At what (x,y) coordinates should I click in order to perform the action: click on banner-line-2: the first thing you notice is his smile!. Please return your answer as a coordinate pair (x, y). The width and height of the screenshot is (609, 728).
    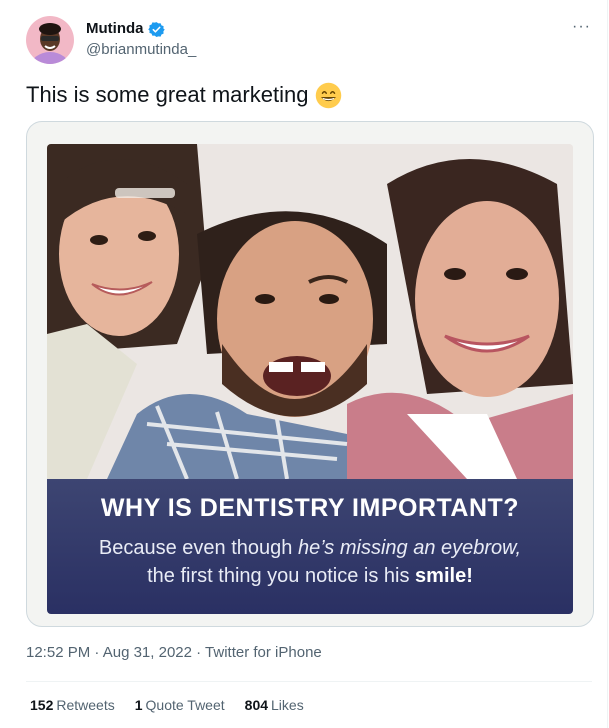
    Looking at the image, I should click on (310, 576).